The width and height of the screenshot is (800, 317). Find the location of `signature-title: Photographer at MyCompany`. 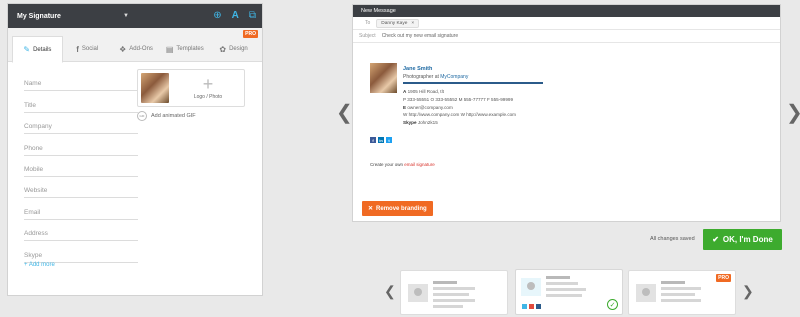

signature-title: Photographer at MyCompany is located at coordinates (435, 77).